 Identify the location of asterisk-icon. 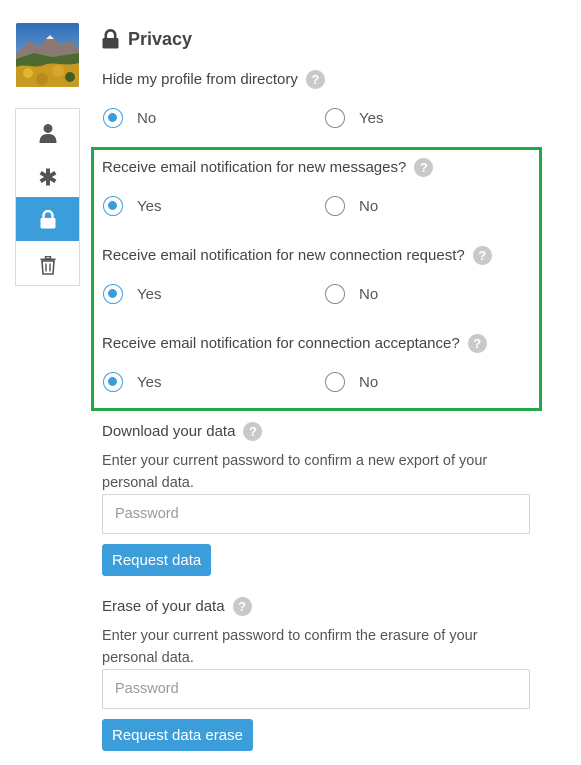
(47, 177).